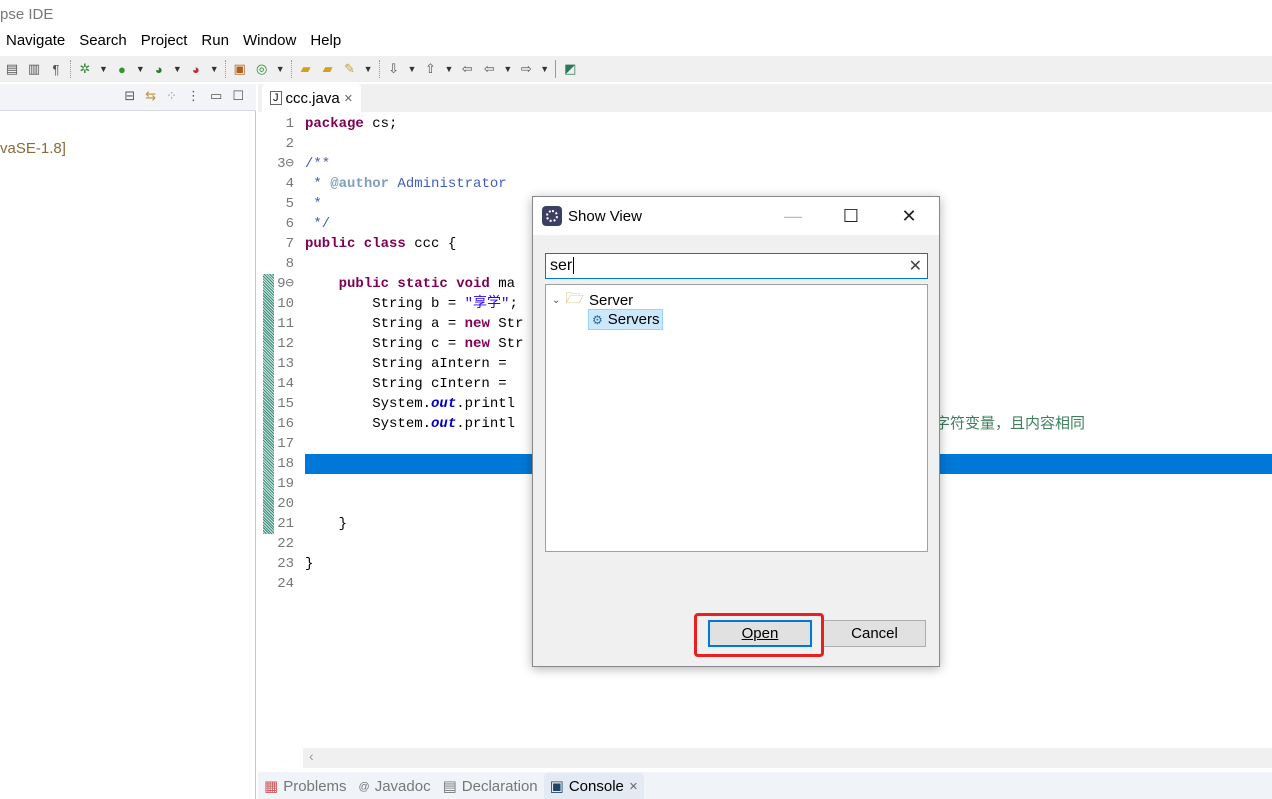 The image size is (1272, 799). Describe the element at coordinates (33, 148) in the screenshot. I see `jre-library-item: vaSE-1.8]` at that location.